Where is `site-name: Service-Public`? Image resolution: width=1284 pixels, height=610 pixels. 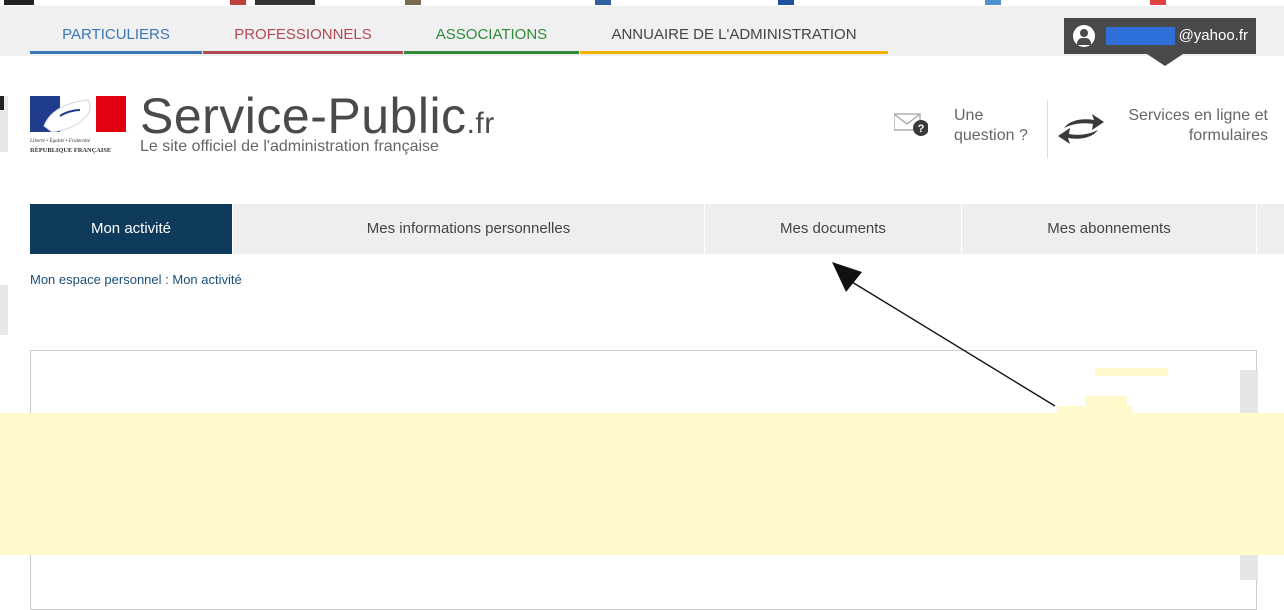
site-name: Service-Public is located at coordinates (303, 116).